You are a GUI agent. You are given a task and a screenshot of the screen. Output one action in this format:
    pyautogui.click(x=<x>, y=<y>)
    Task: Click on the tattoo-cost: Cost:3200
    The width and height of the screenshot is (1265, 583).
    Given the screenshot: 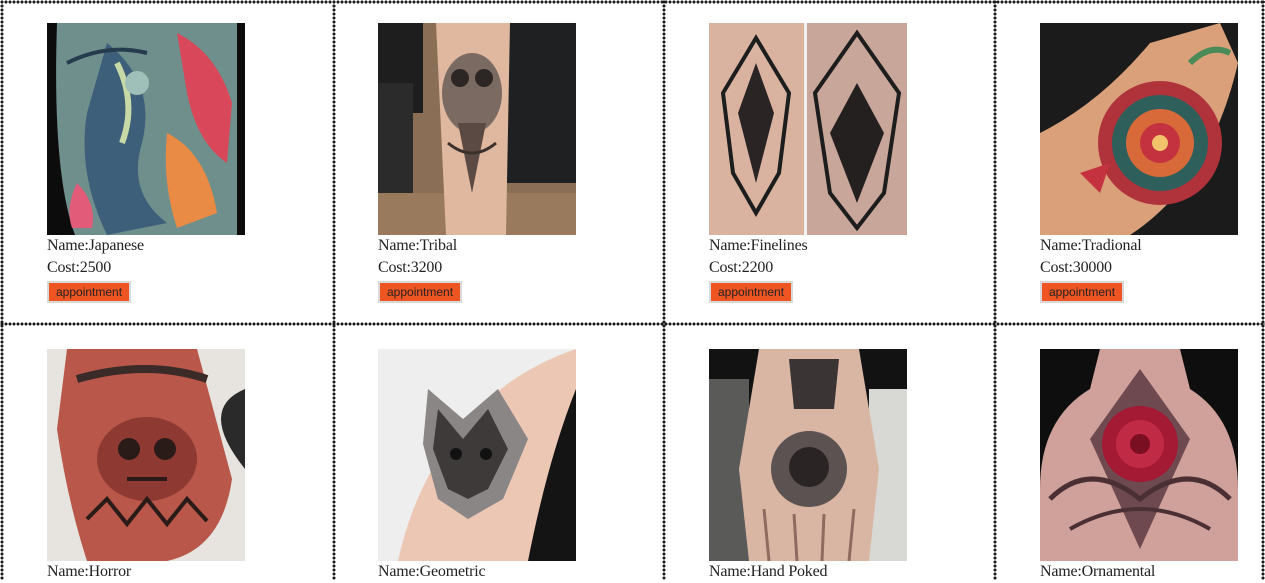 What is the action you would take?
    pyautogui.click(x=410, y=267)
    